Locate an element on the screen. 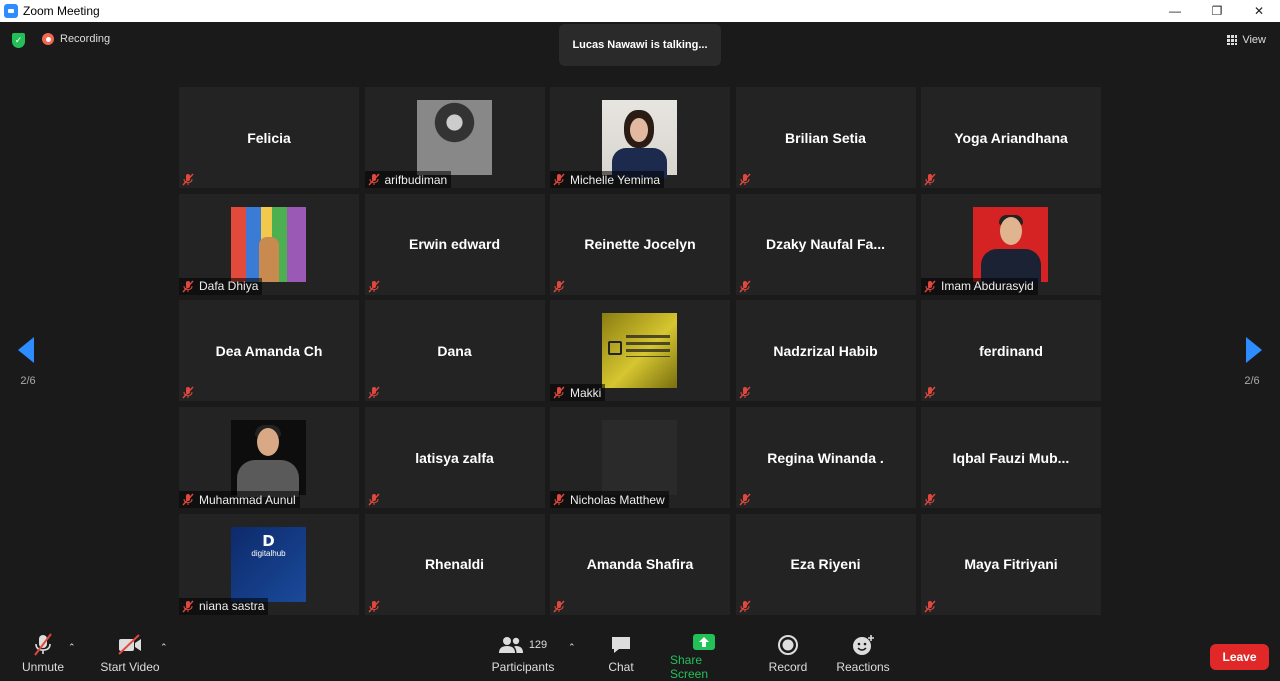  participant-tile: Imam Abdurasyid is located at coordinates (1011, 244).